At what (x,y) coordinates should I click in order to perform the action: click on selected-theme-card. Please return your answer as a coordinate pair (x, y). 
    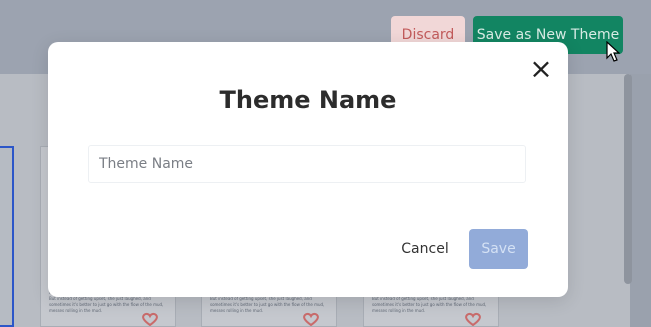
    Looking at the image, I should click on (7, 236).